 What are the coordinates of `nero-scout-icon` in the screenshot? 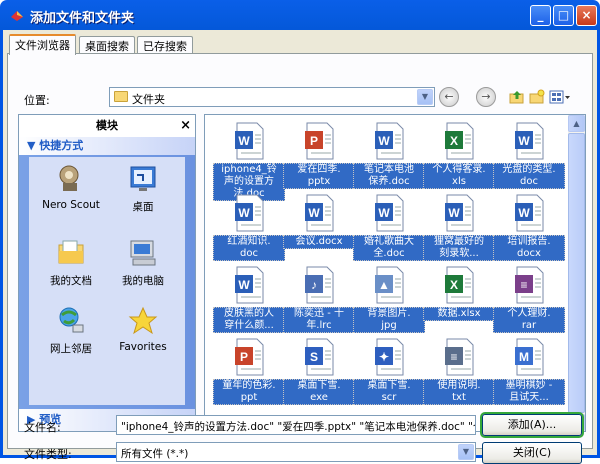 It's located at (69, 178).